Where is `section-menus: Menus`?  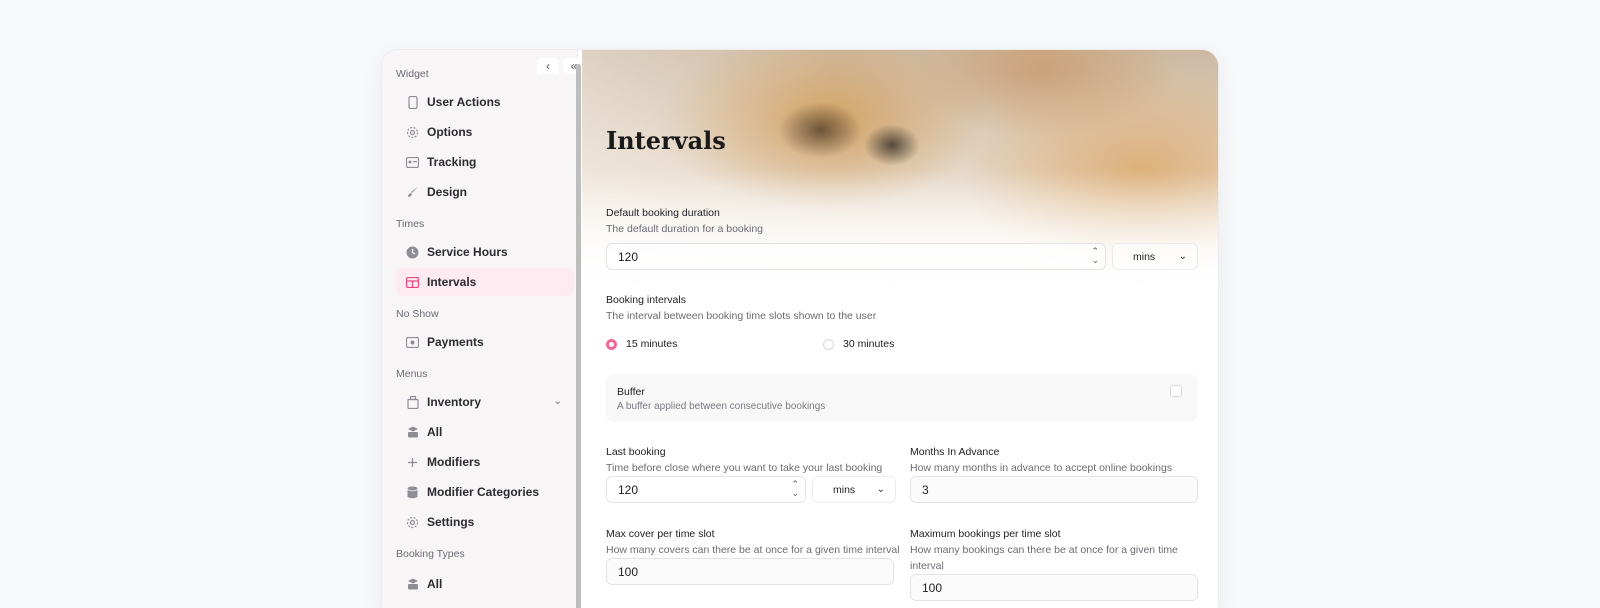
section-menus: Menus is located at coordinates (412, 374).